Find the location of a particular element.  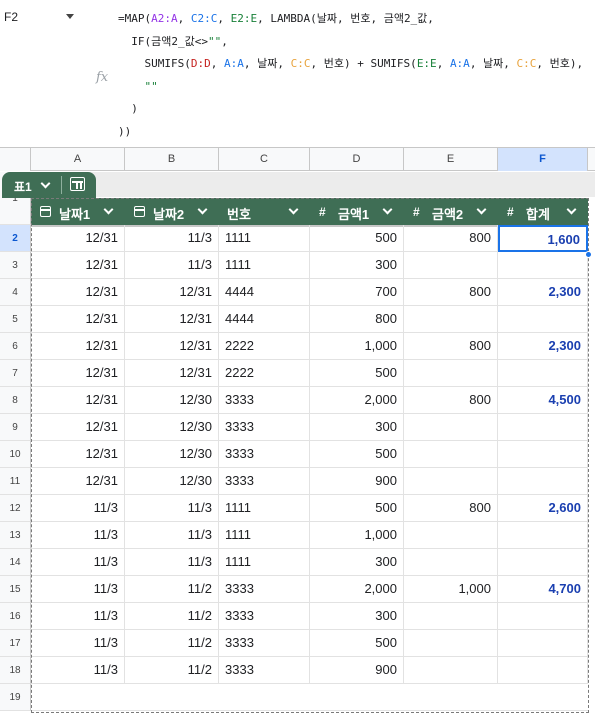

cell-b4: 12/31 is located at coordinates (172, 292).